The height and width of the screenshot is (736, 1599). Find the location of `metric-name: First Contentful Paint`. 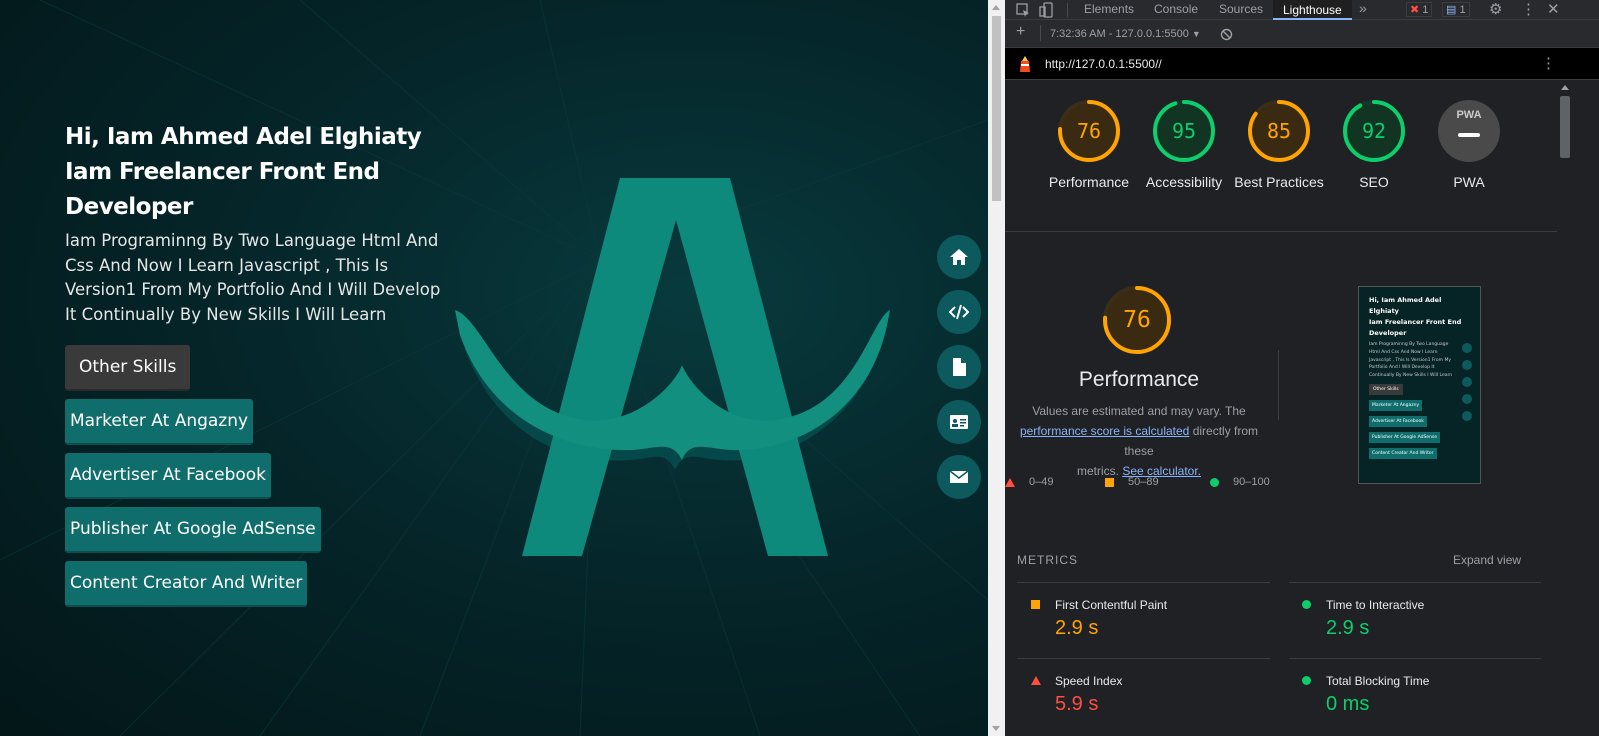

metric-name: First Contentful Paint is located at coordinates (1111, 605).